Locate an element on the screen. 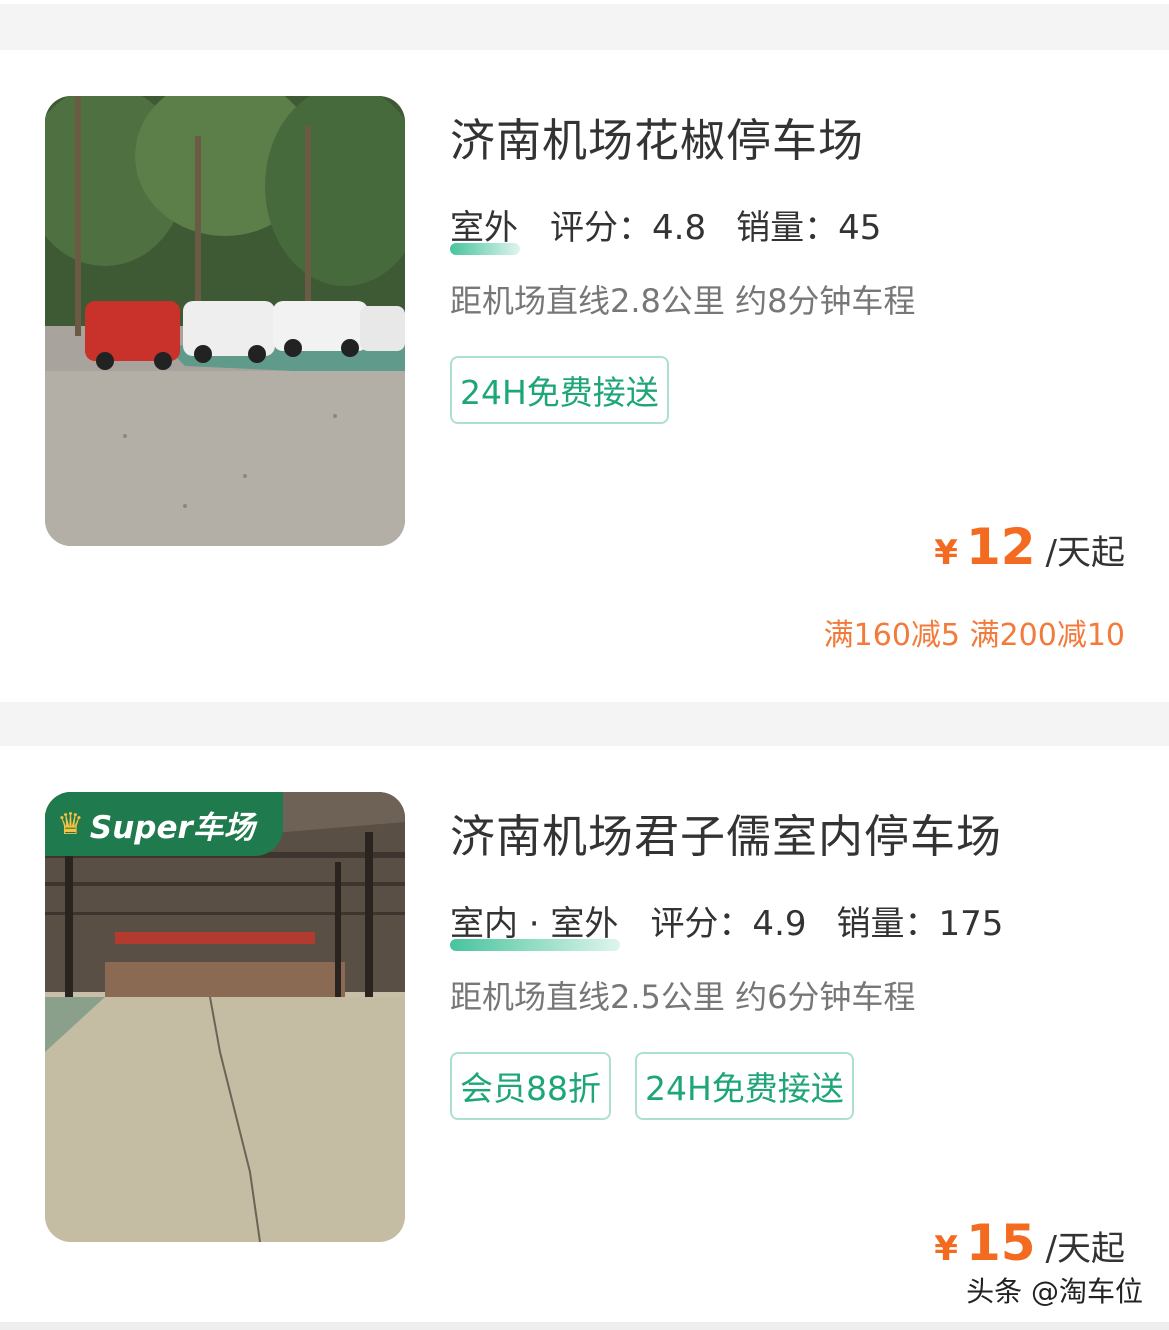 The width and height of the screenshot is (1169, 1330). price-display: ¥ 12 /天起 is located at coordinates (1029, 547).